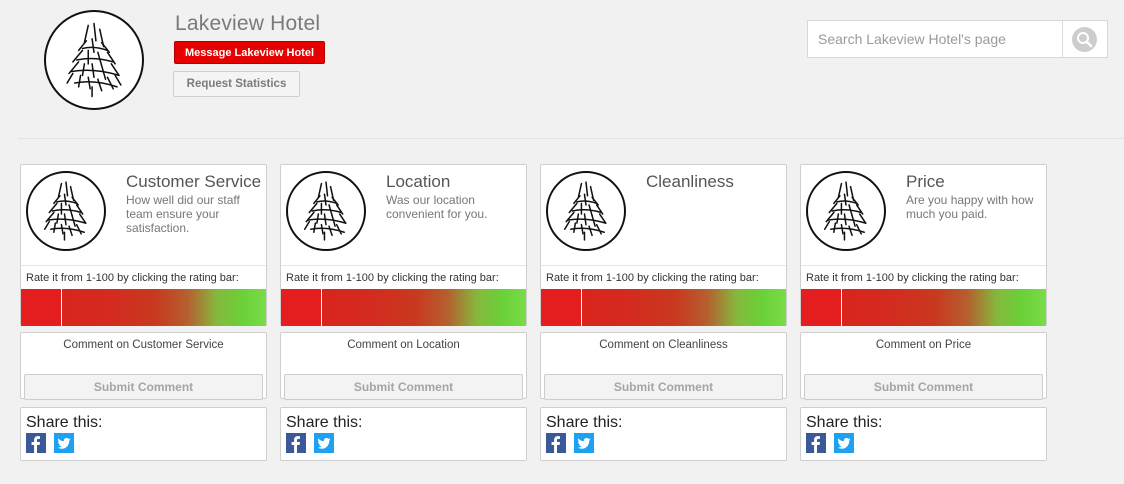 The height and width of the screenshot is (484, 1124). What do you see at coordinates (663, 366) in the screenshot?
I see `comment-box: Comment on Cleanliness Submit Comment` at bounding box center [663, 366].